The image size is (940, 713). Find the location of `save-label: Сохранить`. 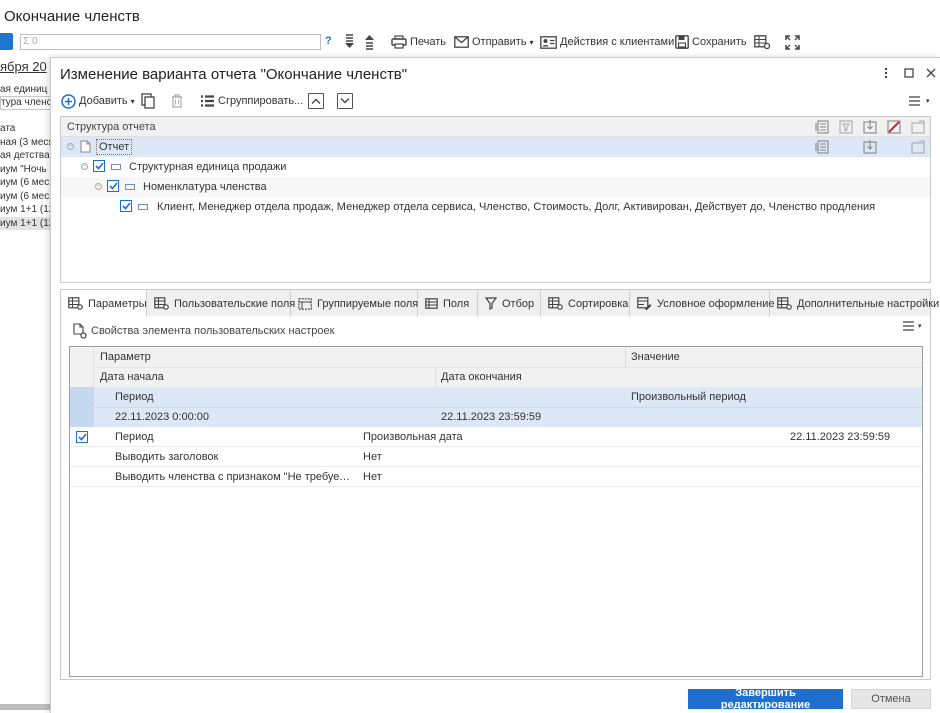

save-label: Сохранить is located at coordinates (719, 42).